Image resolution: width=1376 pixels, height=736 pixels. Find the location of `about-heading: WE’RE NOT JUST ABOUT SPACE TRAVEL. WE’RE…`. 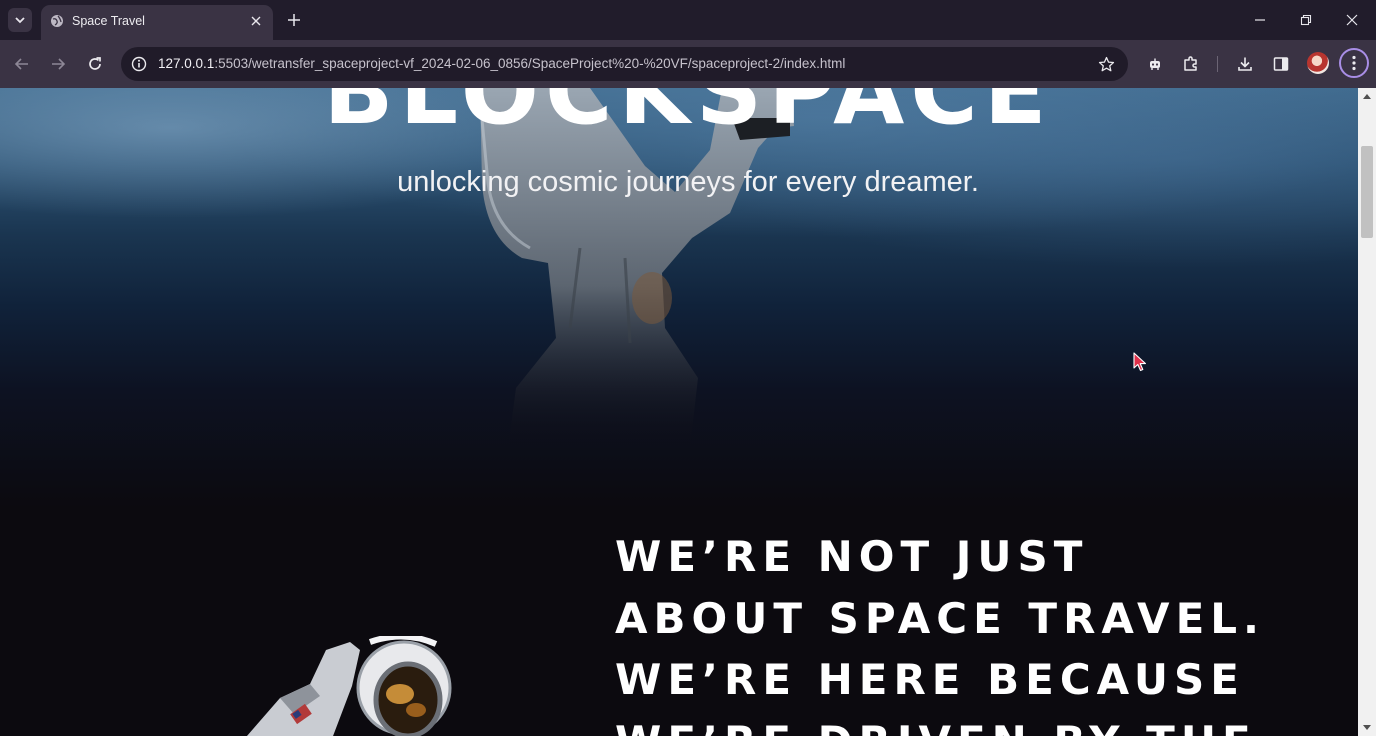

about-heading: WE’RE NOT JUST ABOUT SPACE TRAVEL. WE’RE… is located at coordinates (940, 631).